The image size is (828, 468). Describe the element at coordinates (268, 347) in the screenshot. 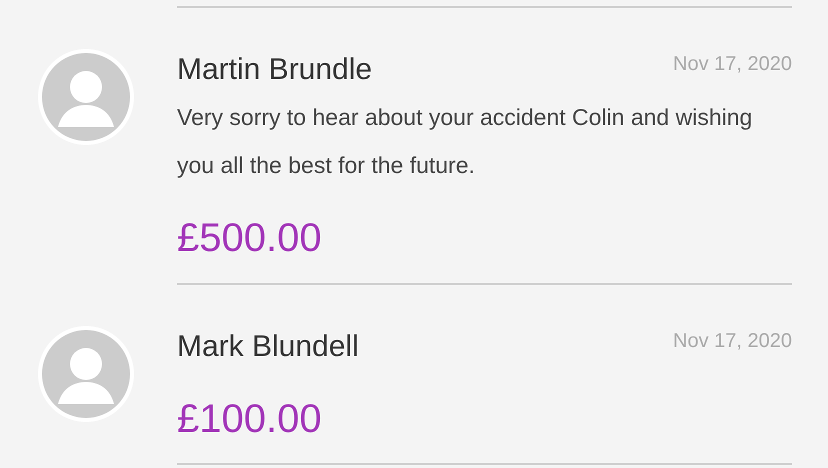

I see `donor-name: Mark Blundell` at that location.